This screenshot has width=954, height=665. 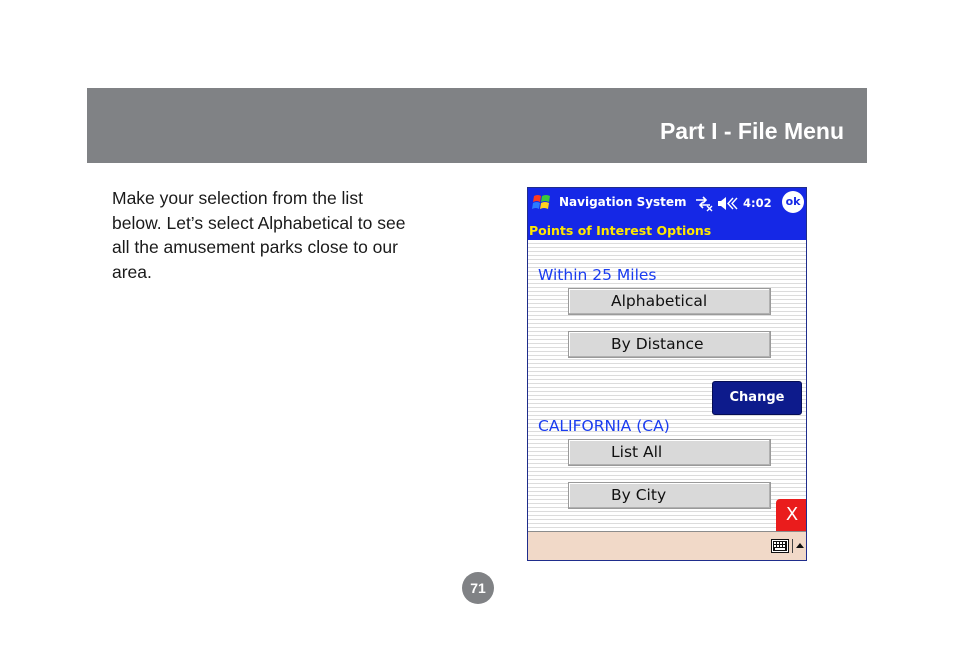 What do you see at coordinates (793, 202) in the screenshot?
I see `ok-button: ok` at bounding box center [793, 202].